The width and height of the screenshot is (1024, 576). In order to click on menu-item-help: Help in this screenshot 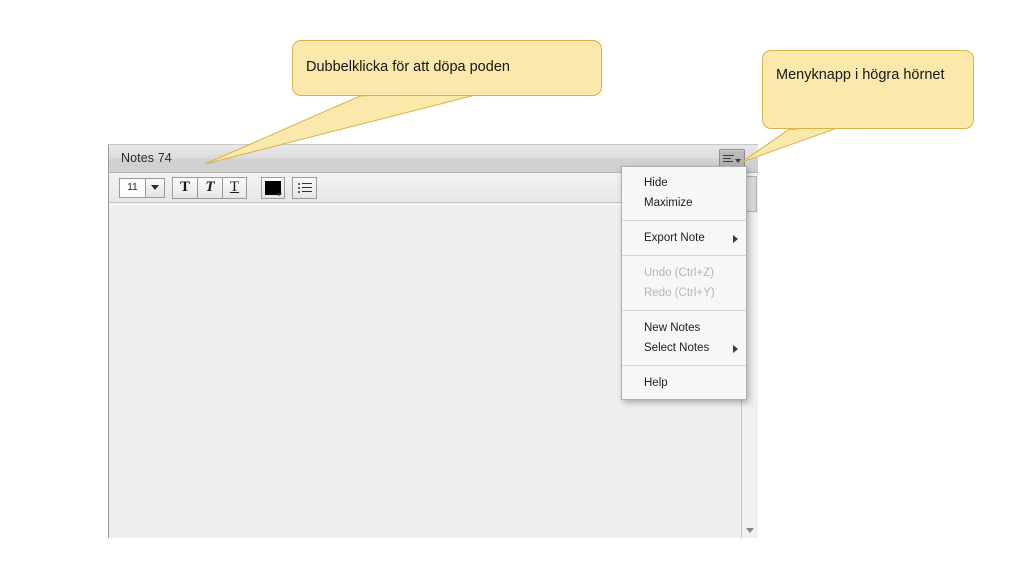, I will do `click(684, 383)`.